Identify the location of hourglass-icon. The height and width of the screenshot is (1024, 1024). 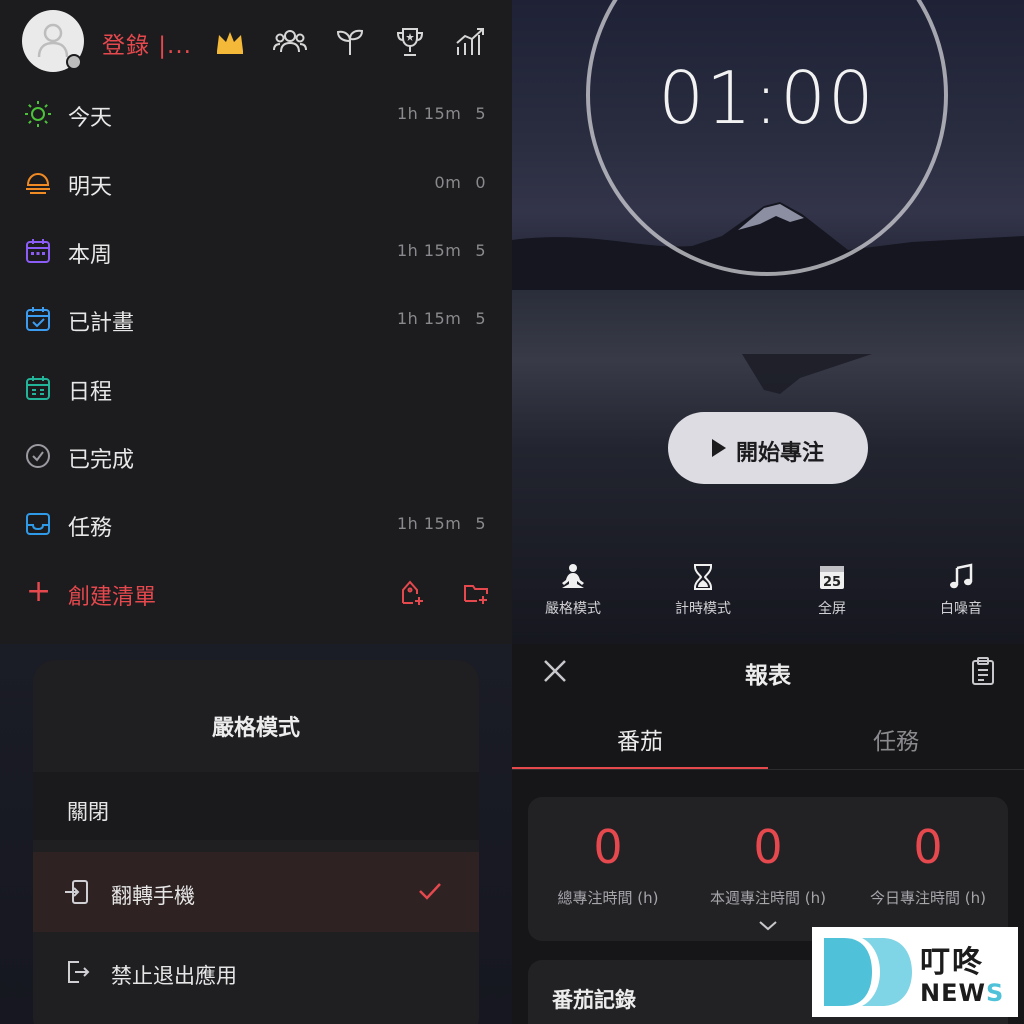
(703, 577).